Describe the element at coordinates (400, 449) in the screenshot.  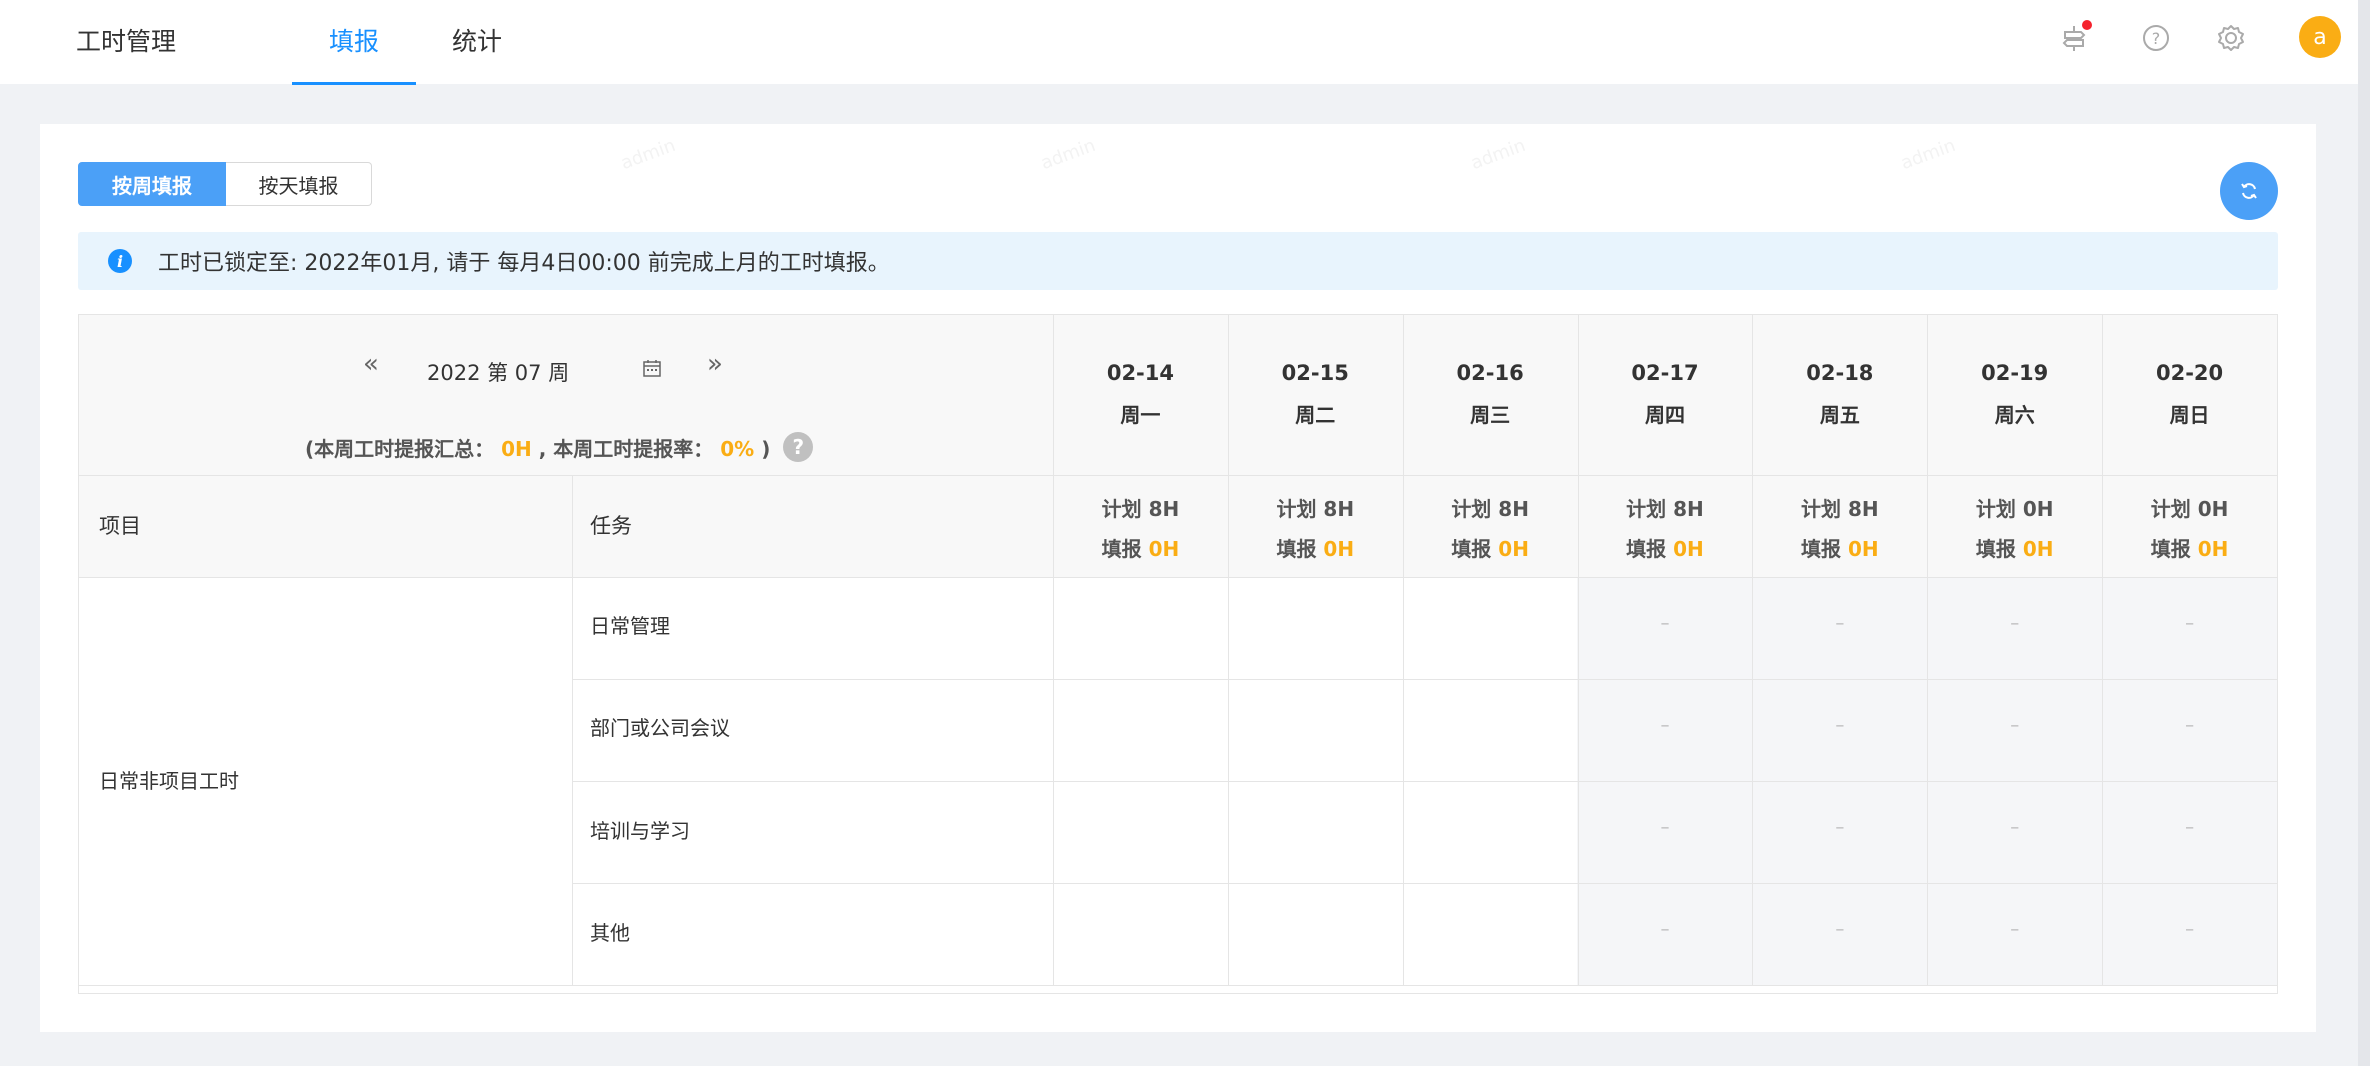
I see `summary-prefix: (本周工时提报汇总：` at that location.